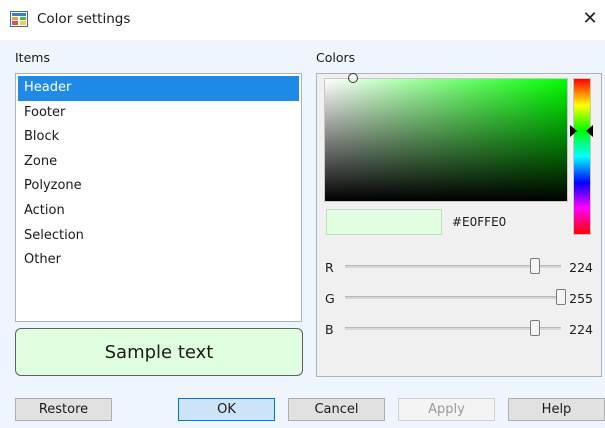  I want to click on window-title: Color settings, so click(84, 19).